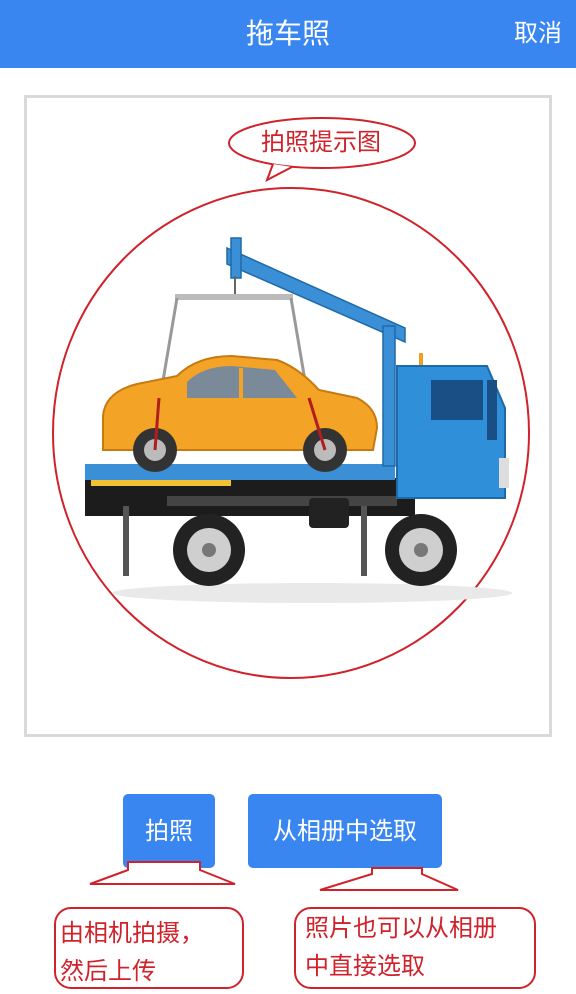 The height and width of the screenshot is (994, 576). Describe the element at coordinates (538, 34) in the screenshot. I see `cancel-button: 取消` at that location.